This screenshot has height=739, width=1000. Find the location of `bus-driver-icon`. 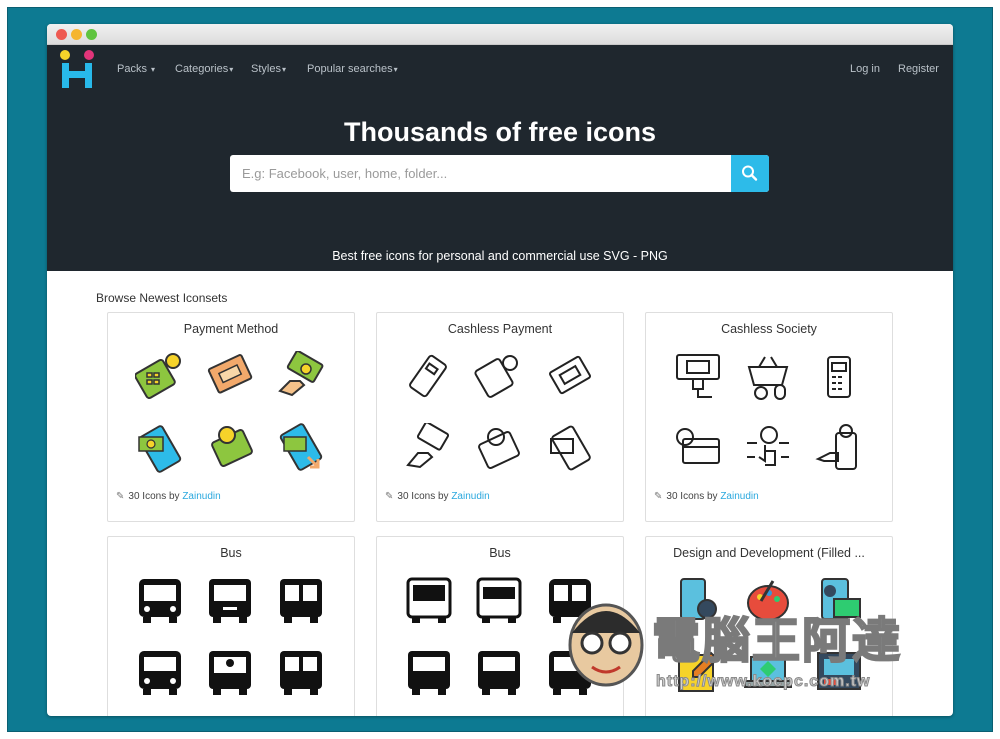

bus-driver-icon is located at coordinates (230, 673).